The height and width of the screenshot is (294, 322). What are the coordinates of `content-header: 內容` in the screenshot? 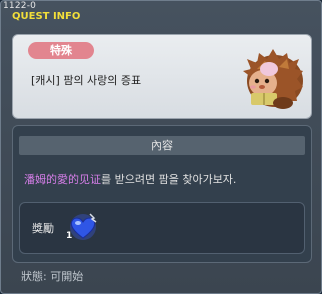 It's located at (162, 145).